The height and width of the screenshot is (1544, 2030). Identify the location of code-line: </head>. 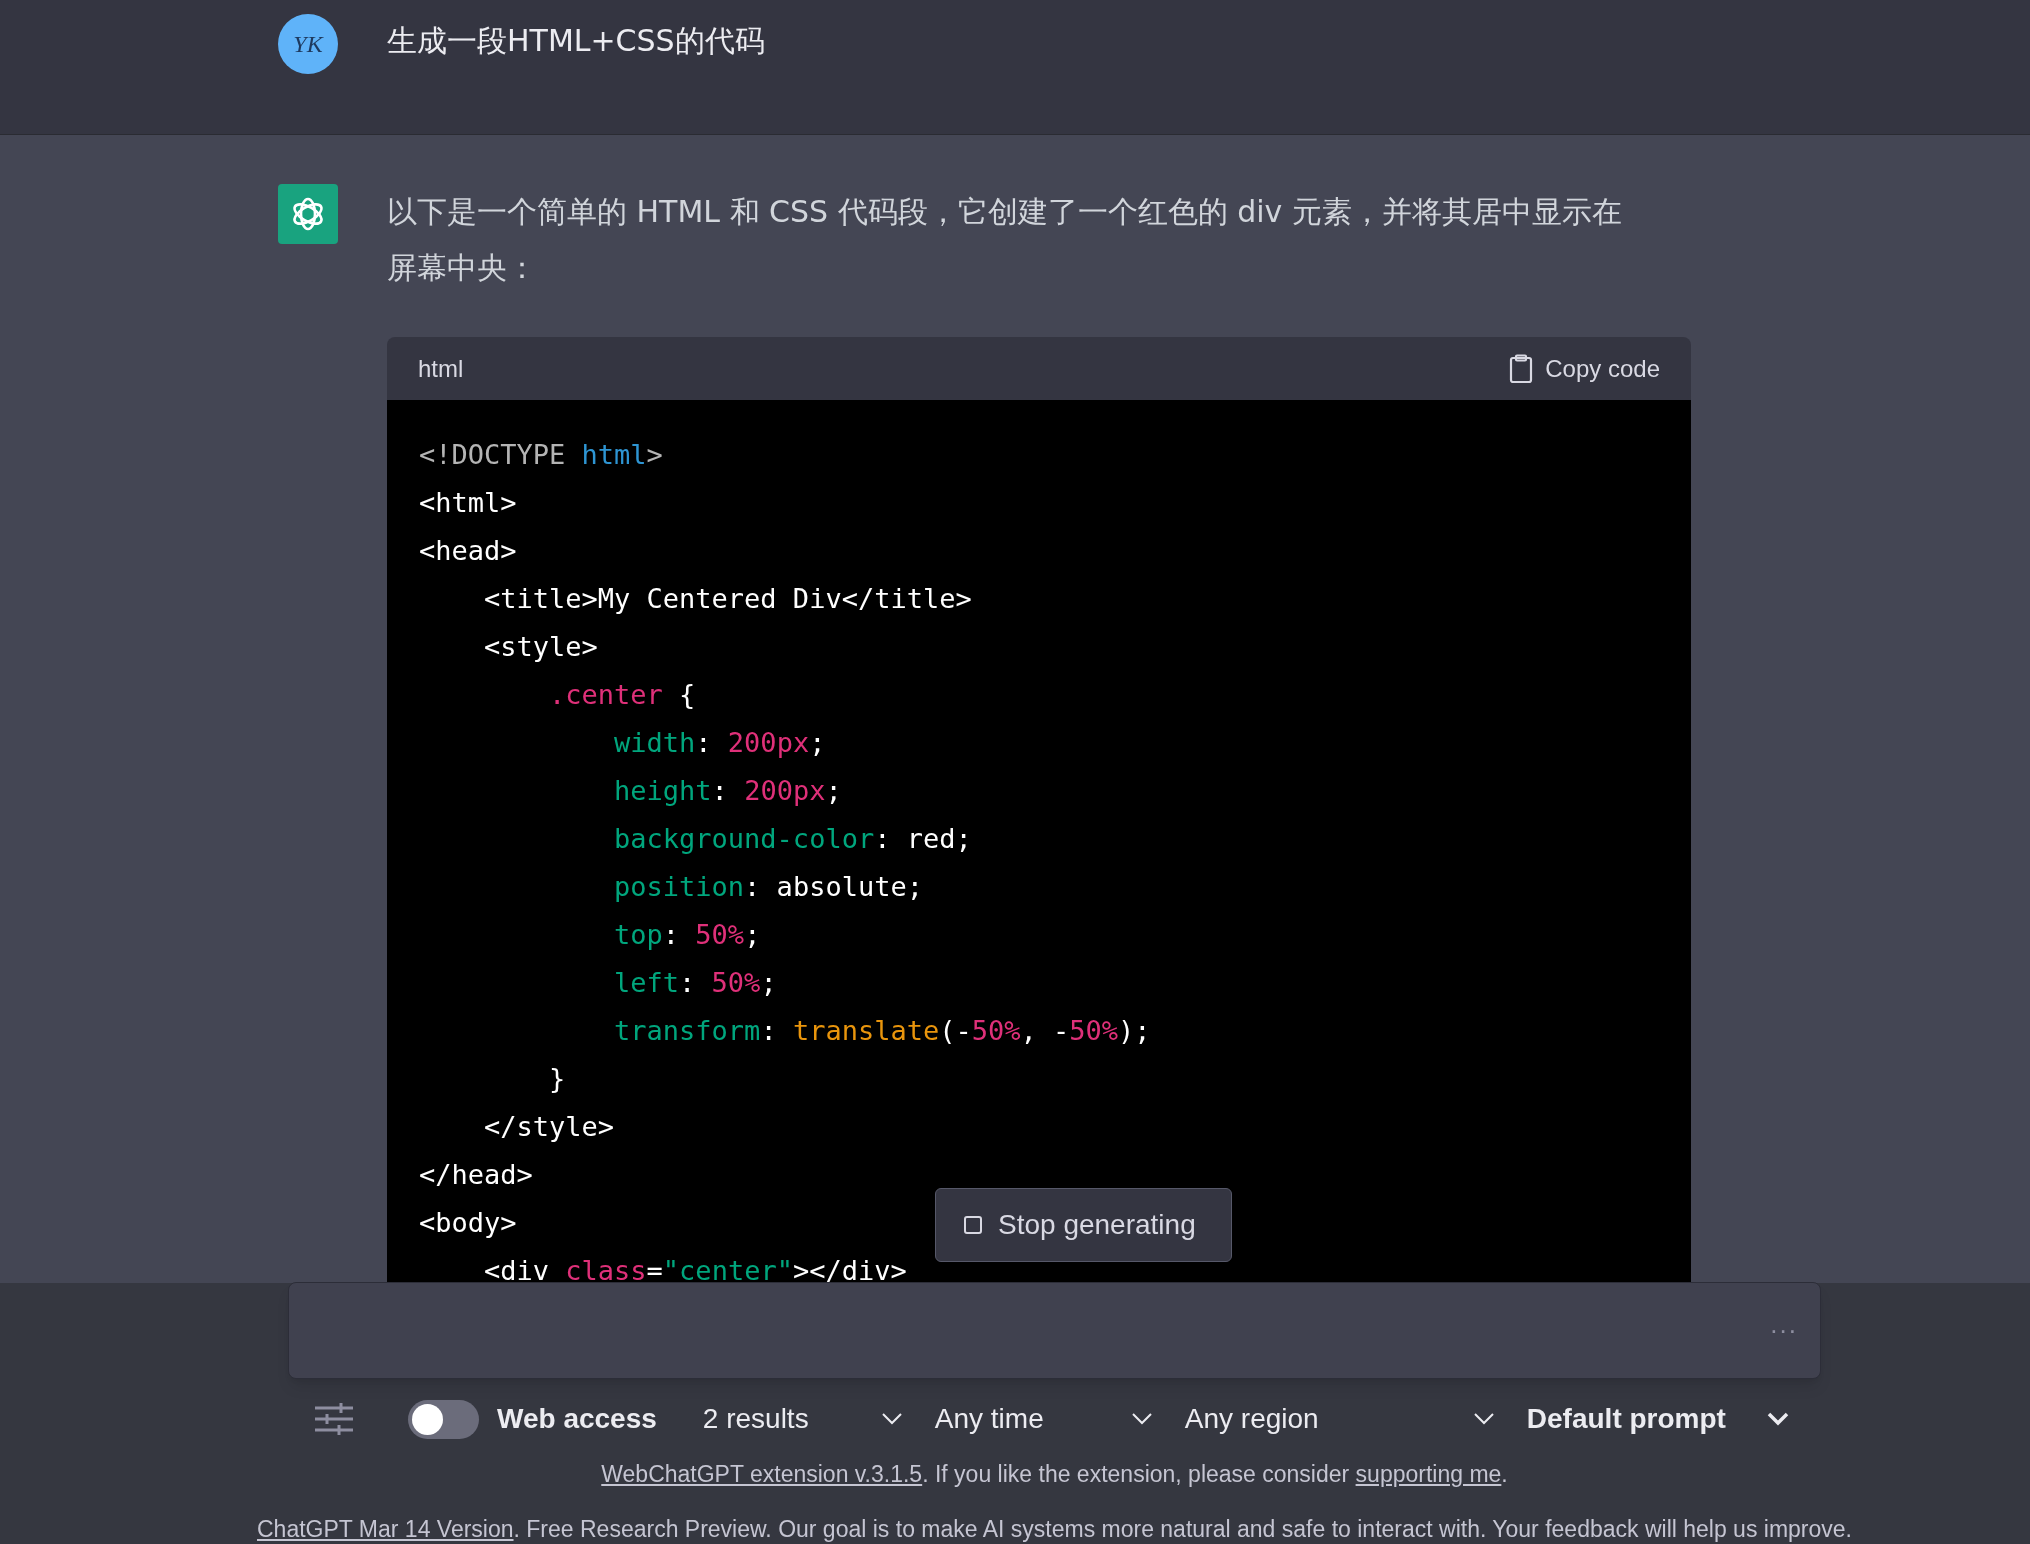
(476, 1175).